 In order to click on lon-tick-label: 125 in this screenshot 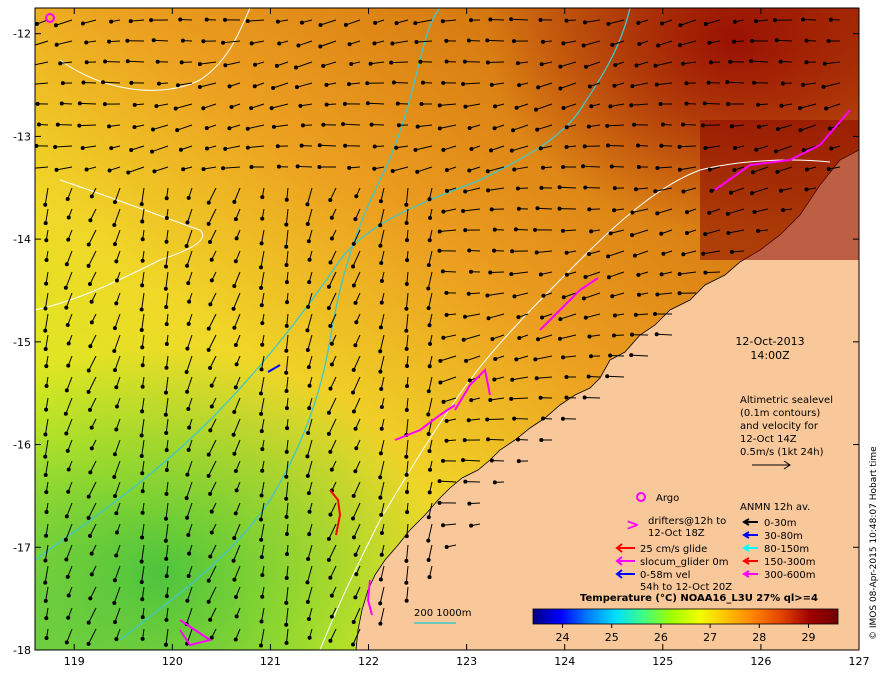, I will do `click(662, 661)`.